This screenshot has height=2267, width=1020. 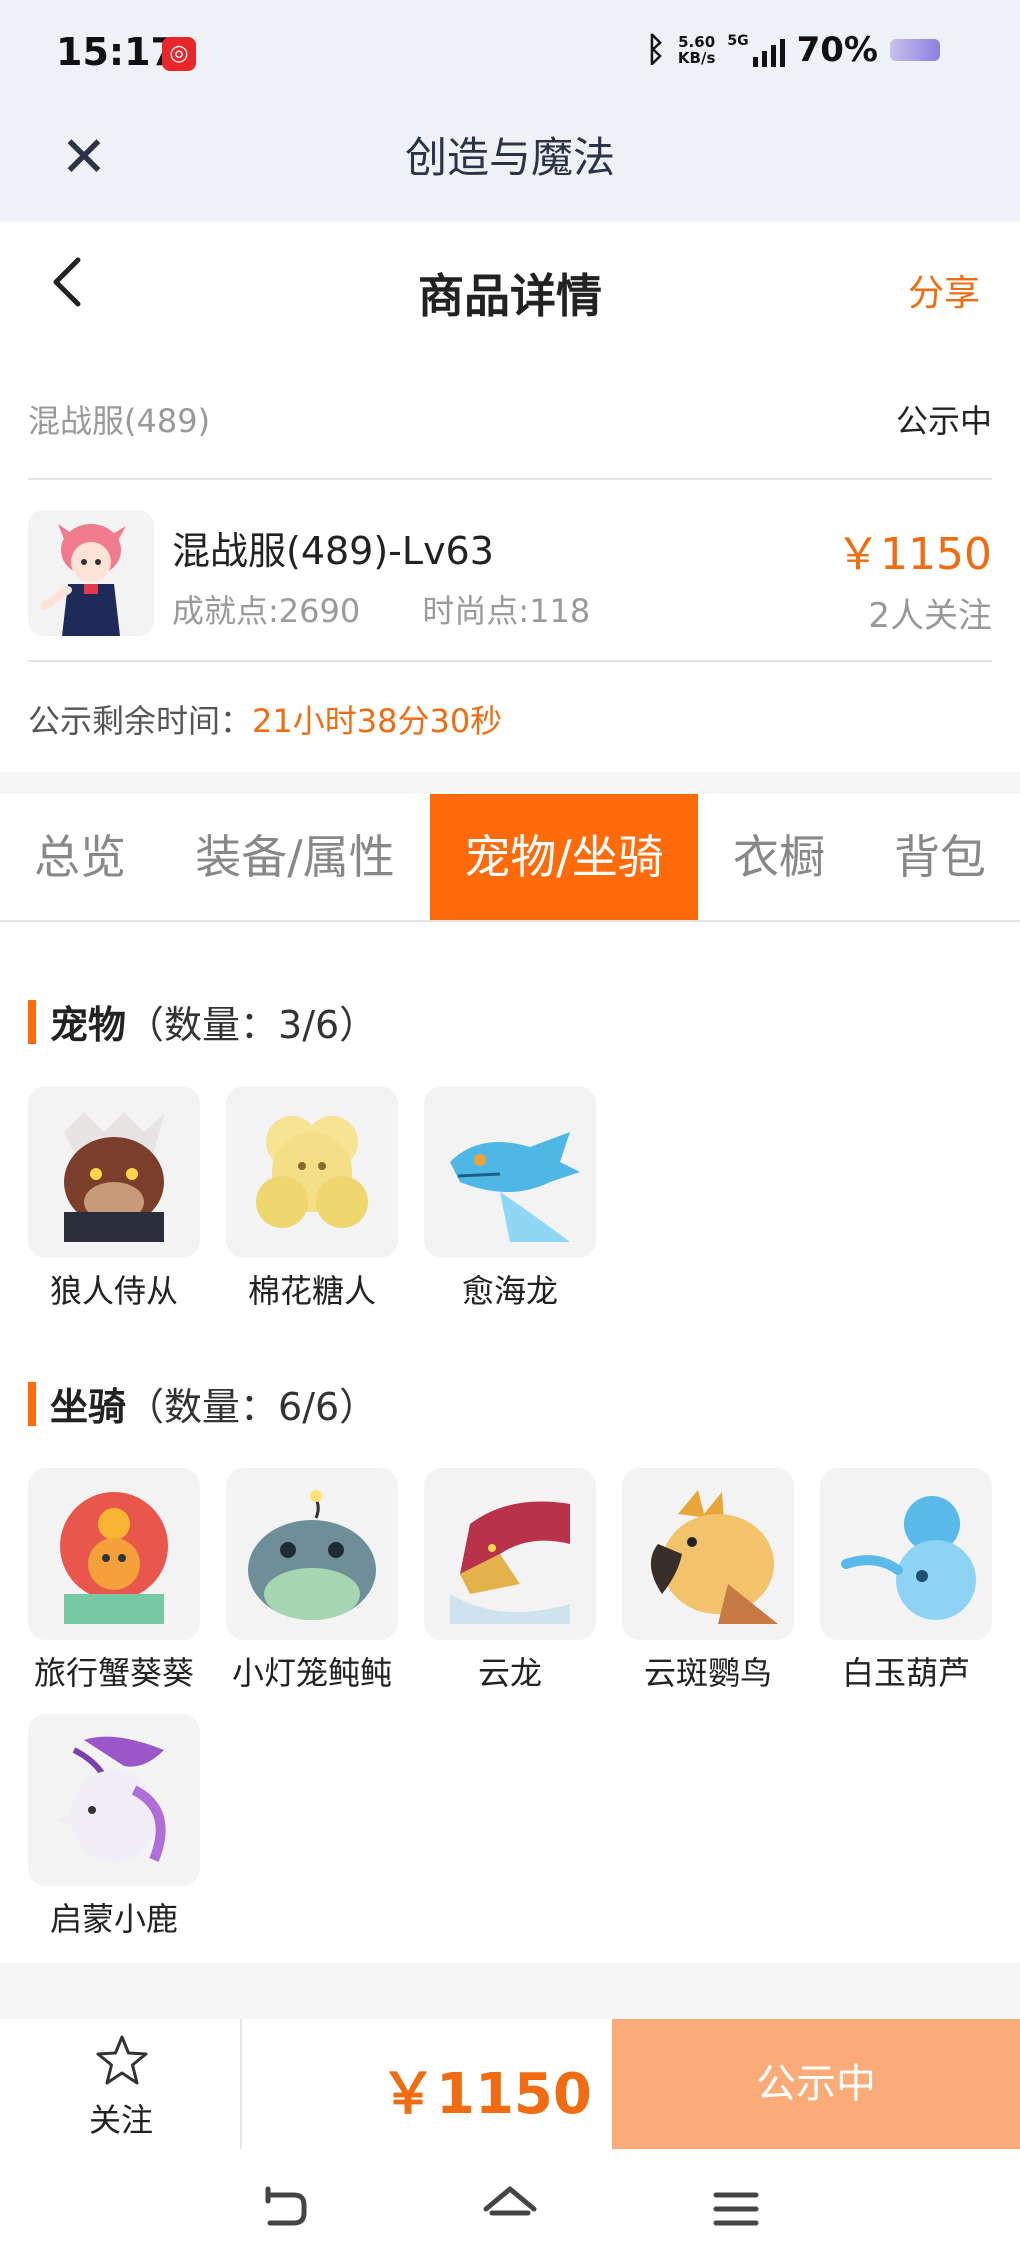 What do you see at coordinates (140, 721) in the screenshot?
I see `countdown-label: 公示剩余时间：` at bounding box center [140, 721].